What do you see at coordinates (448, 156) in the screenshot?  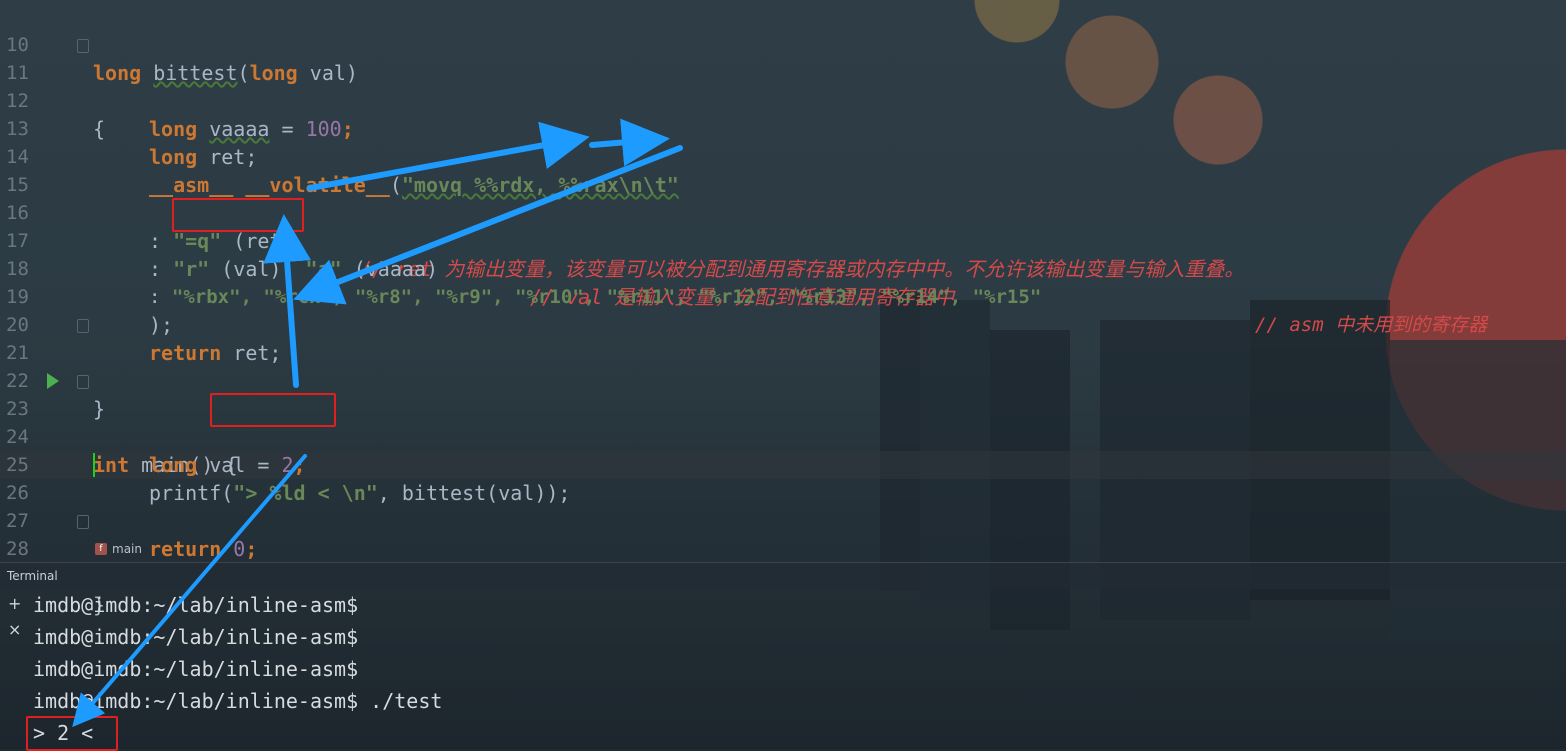 I see `arrow-ret-to-rdx` at bounding box center [448, 156].